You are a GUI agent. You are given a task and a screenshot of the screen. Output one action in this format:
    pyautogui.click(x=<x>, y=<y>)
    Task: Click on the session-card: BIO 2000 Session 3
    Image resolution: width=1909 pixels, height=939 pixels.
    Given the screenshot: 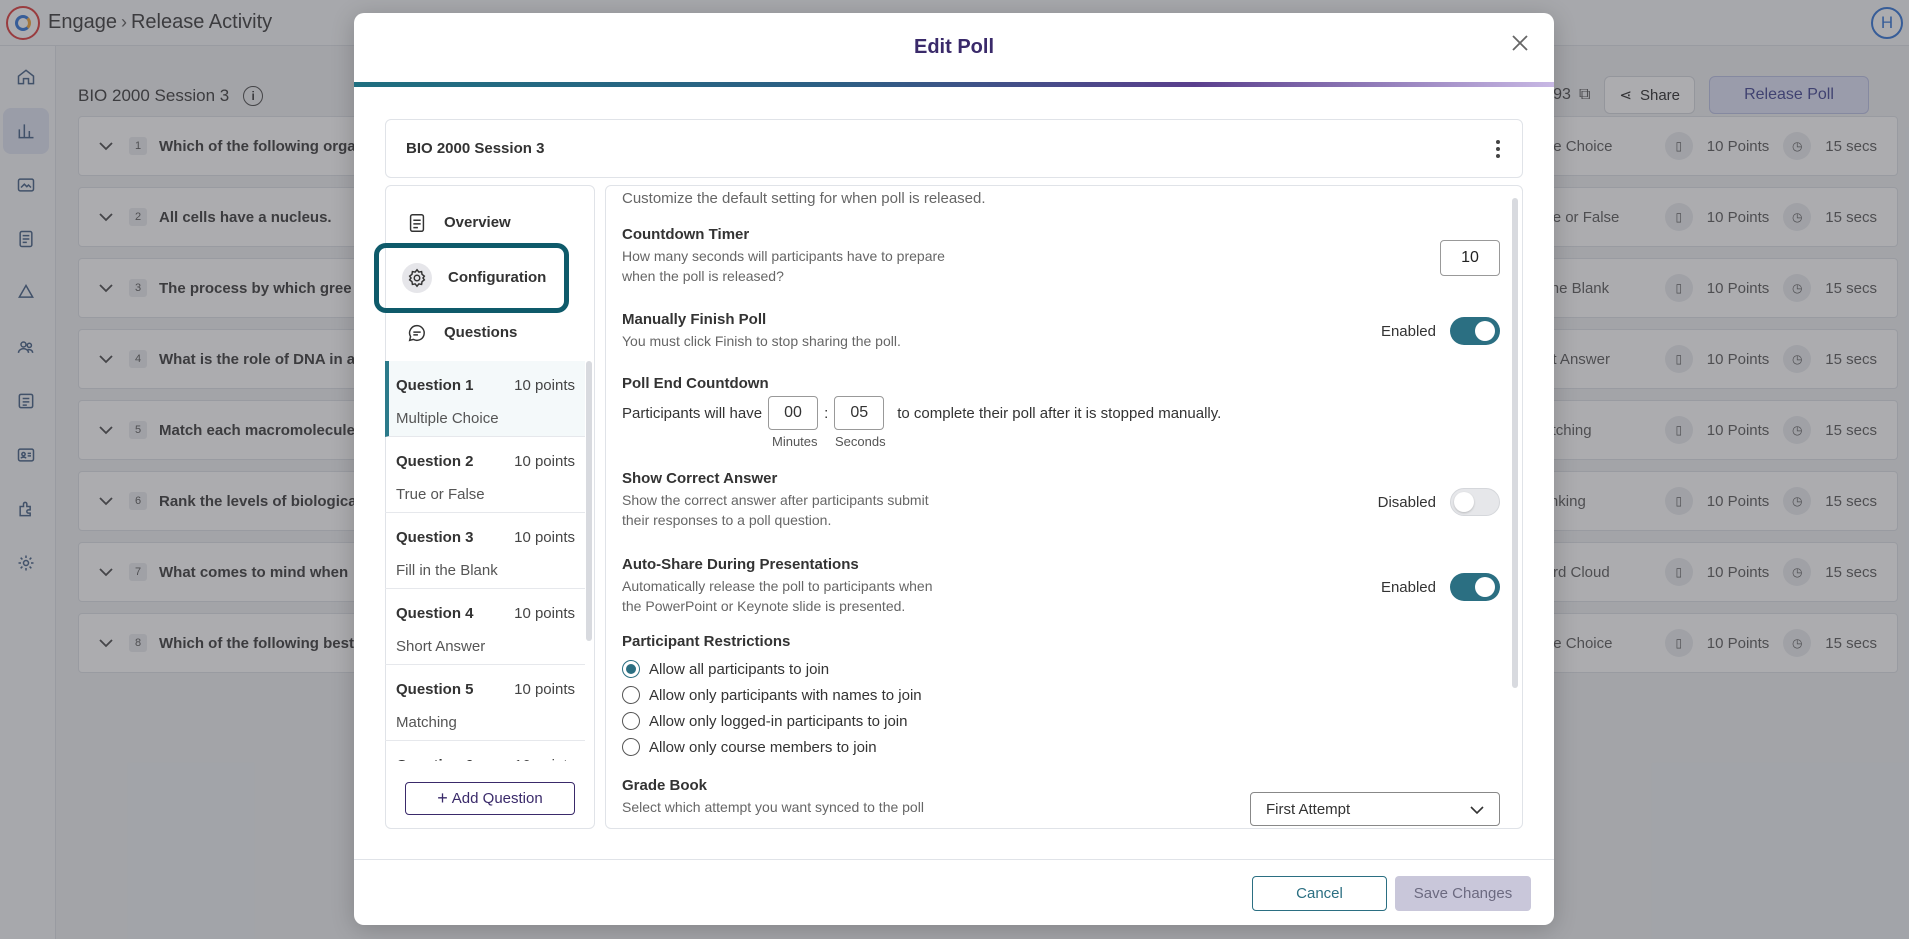 What is the action you would take?
    pyautogui.click(x=954, y=148)
    